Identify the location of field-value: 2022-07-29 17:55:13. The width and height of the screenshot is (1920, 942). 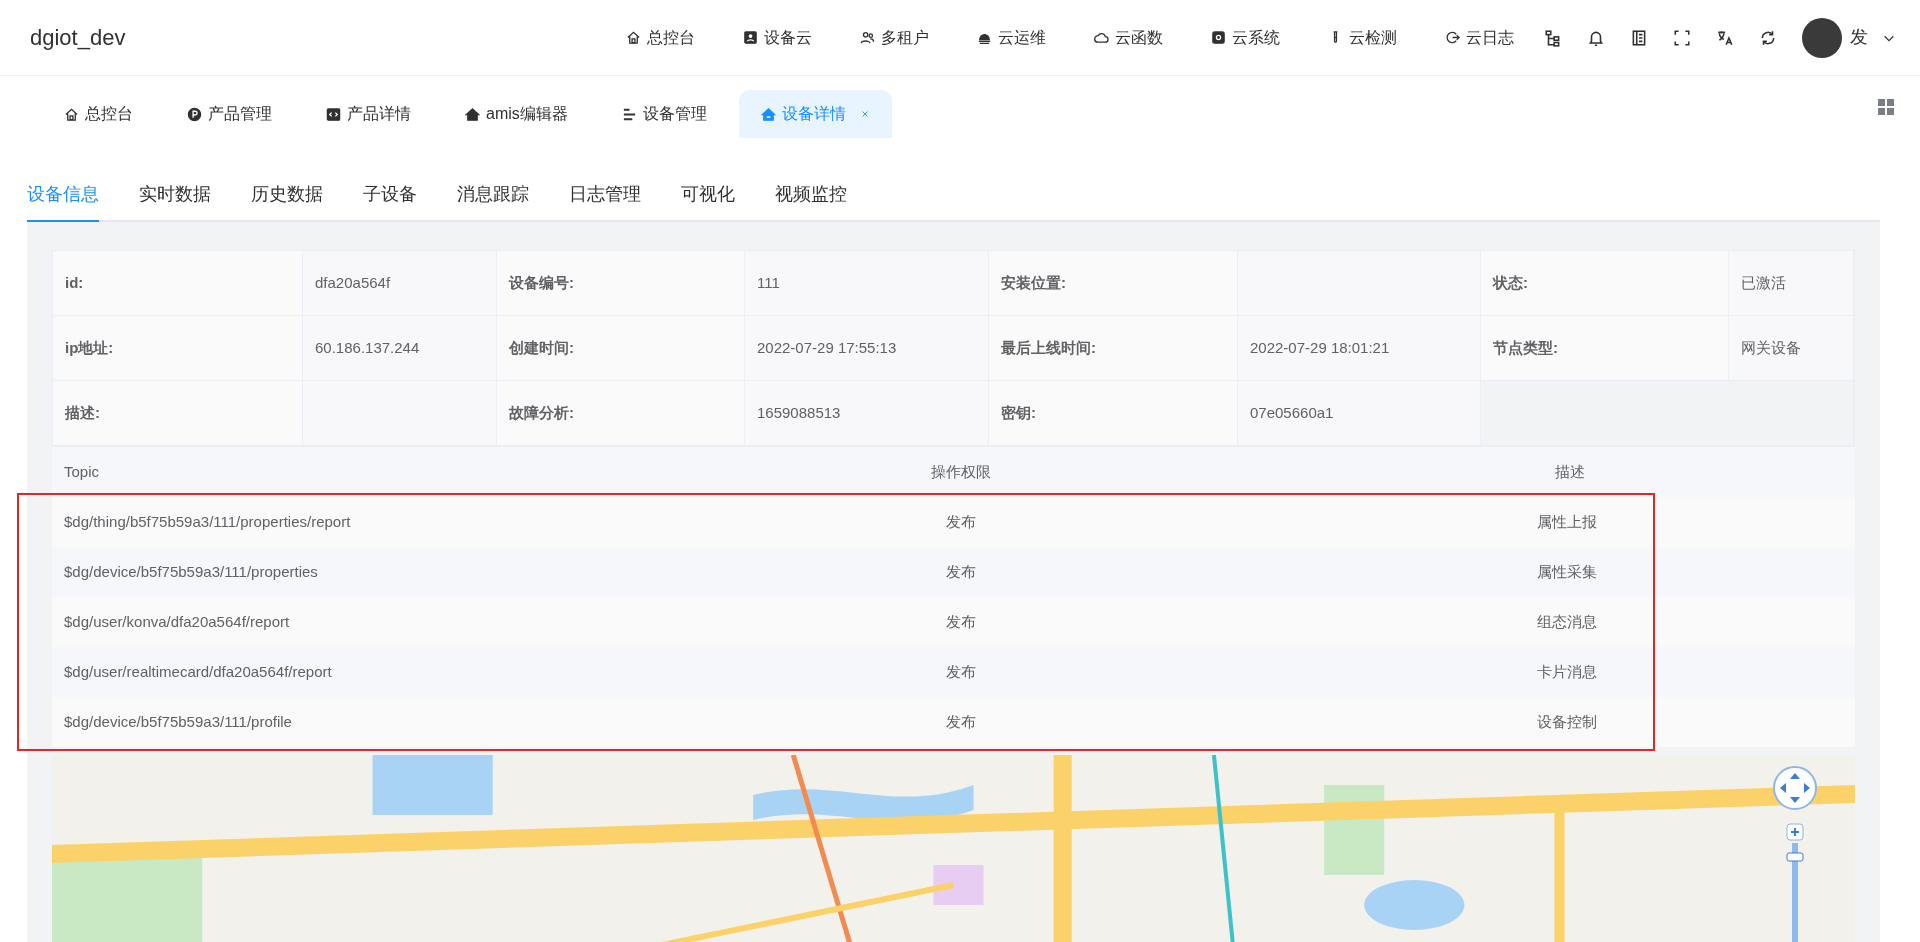
(867, 348).